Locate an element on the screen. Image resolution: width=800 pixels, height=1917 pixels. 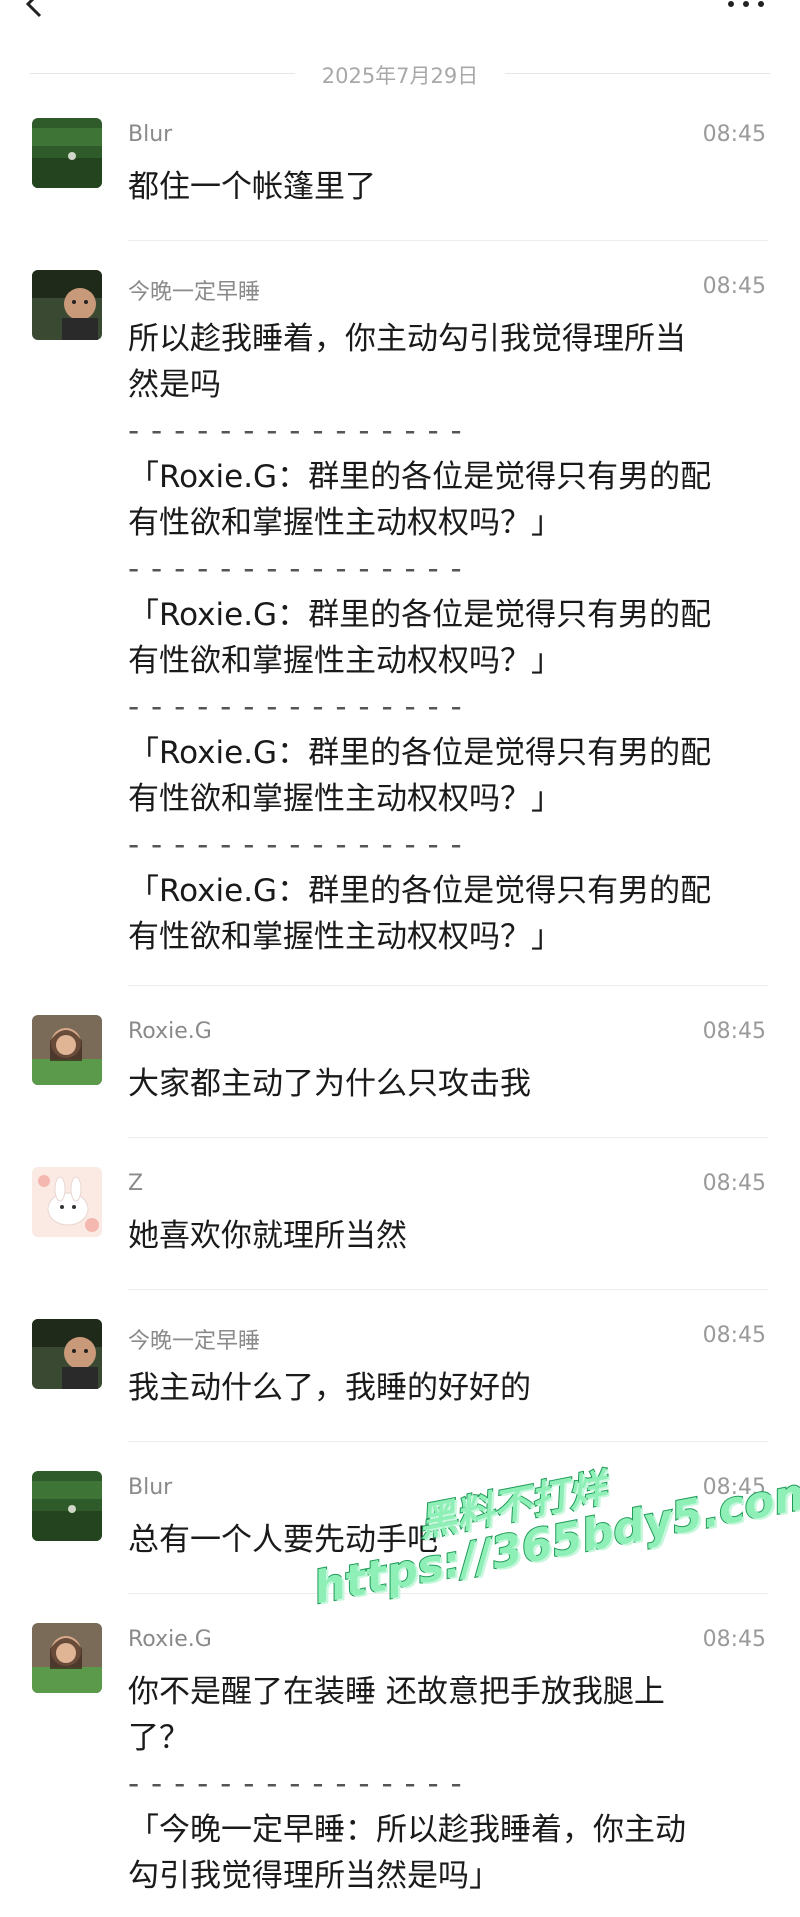
back-arrow-icon is located at coordinates (35, 11).